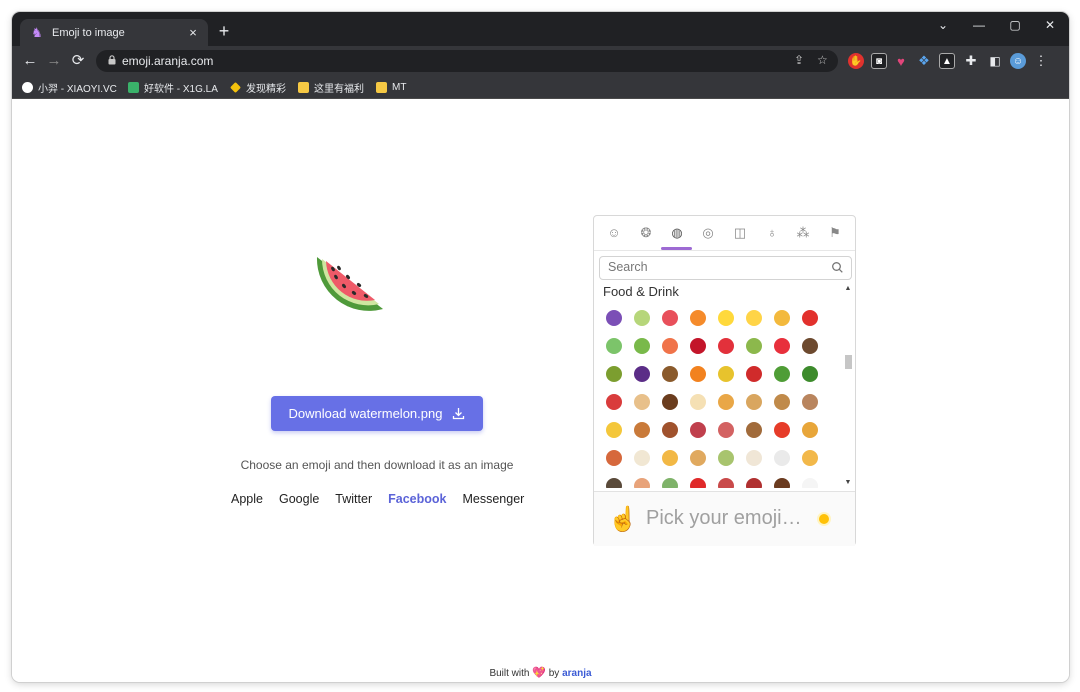  Describe the element at coordinates (708, 233) in the screenshot. I see `activity-category-icon: ◎` at that location.